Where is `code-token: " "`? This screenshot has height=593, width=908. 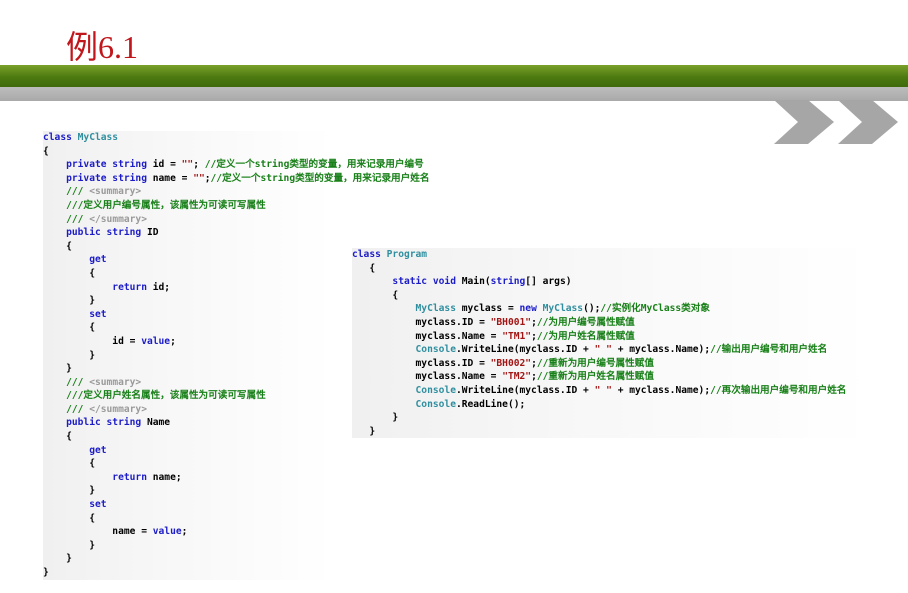
code-token: " " is located at coordinates (603, 390).